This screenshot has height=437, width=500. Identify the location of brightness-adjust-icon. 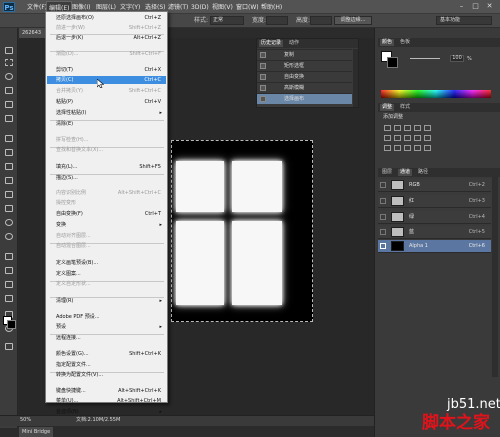
(387, 128).